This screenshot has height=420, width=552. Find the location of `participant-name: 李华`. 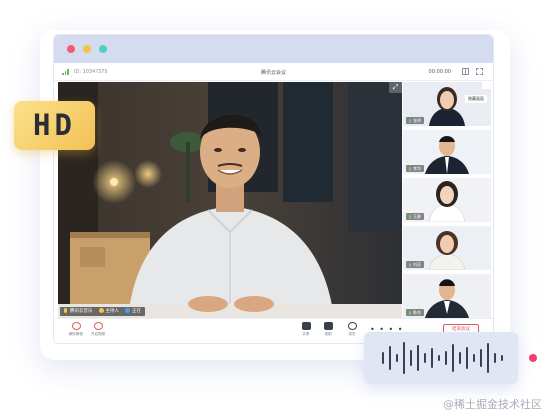

participant-name: 李华 is located at coordinates (417, 168).